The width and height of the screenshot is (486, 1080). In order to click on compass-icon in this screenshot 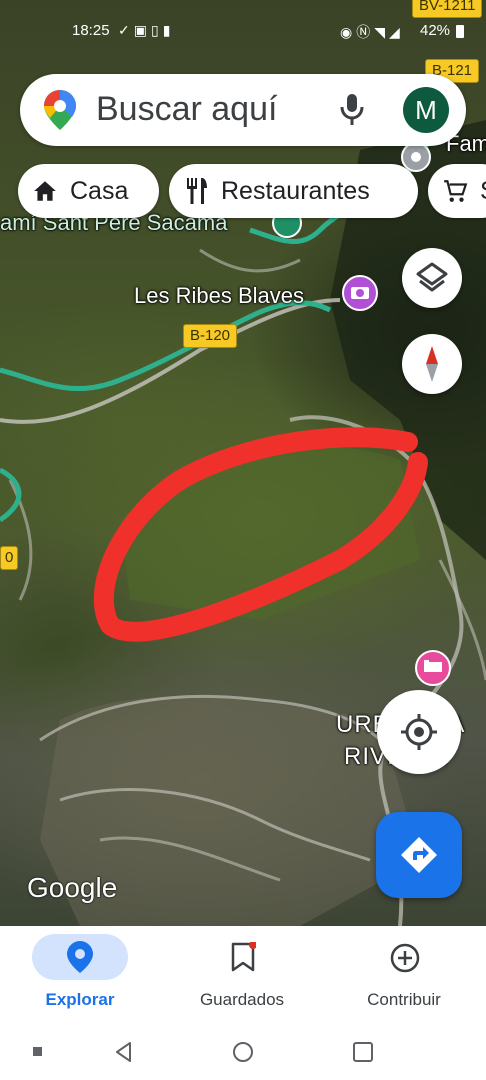, I will do `click(432, 364)`.